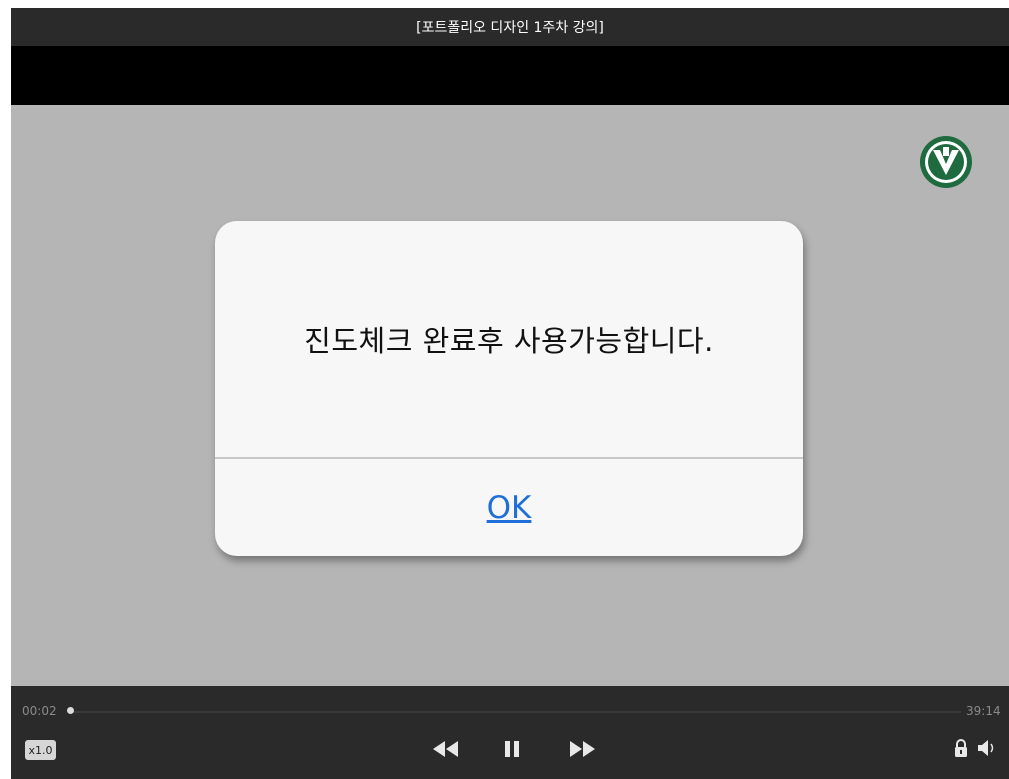  What do you see at coordinates (509, 341) in the screenshot?
I see `alert-message: 진도체크 완료후 사용가능합니다.` at bounding box center [509, 341].